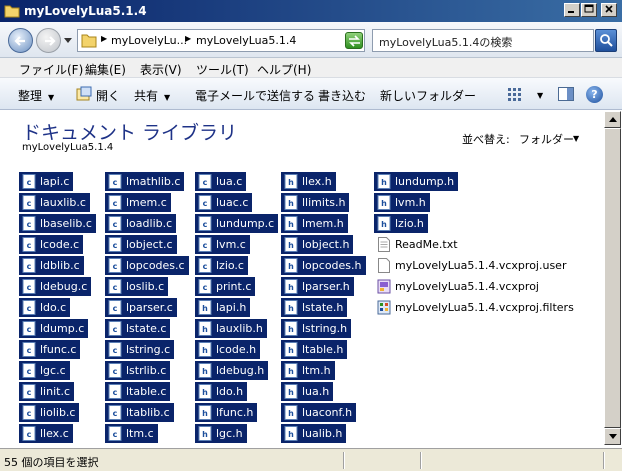 The height and width of the screenshot is (471, 622). Describe the element at coordinates (402, 202) in the screenshot. I see `file-item: h lvm.h` at that location.